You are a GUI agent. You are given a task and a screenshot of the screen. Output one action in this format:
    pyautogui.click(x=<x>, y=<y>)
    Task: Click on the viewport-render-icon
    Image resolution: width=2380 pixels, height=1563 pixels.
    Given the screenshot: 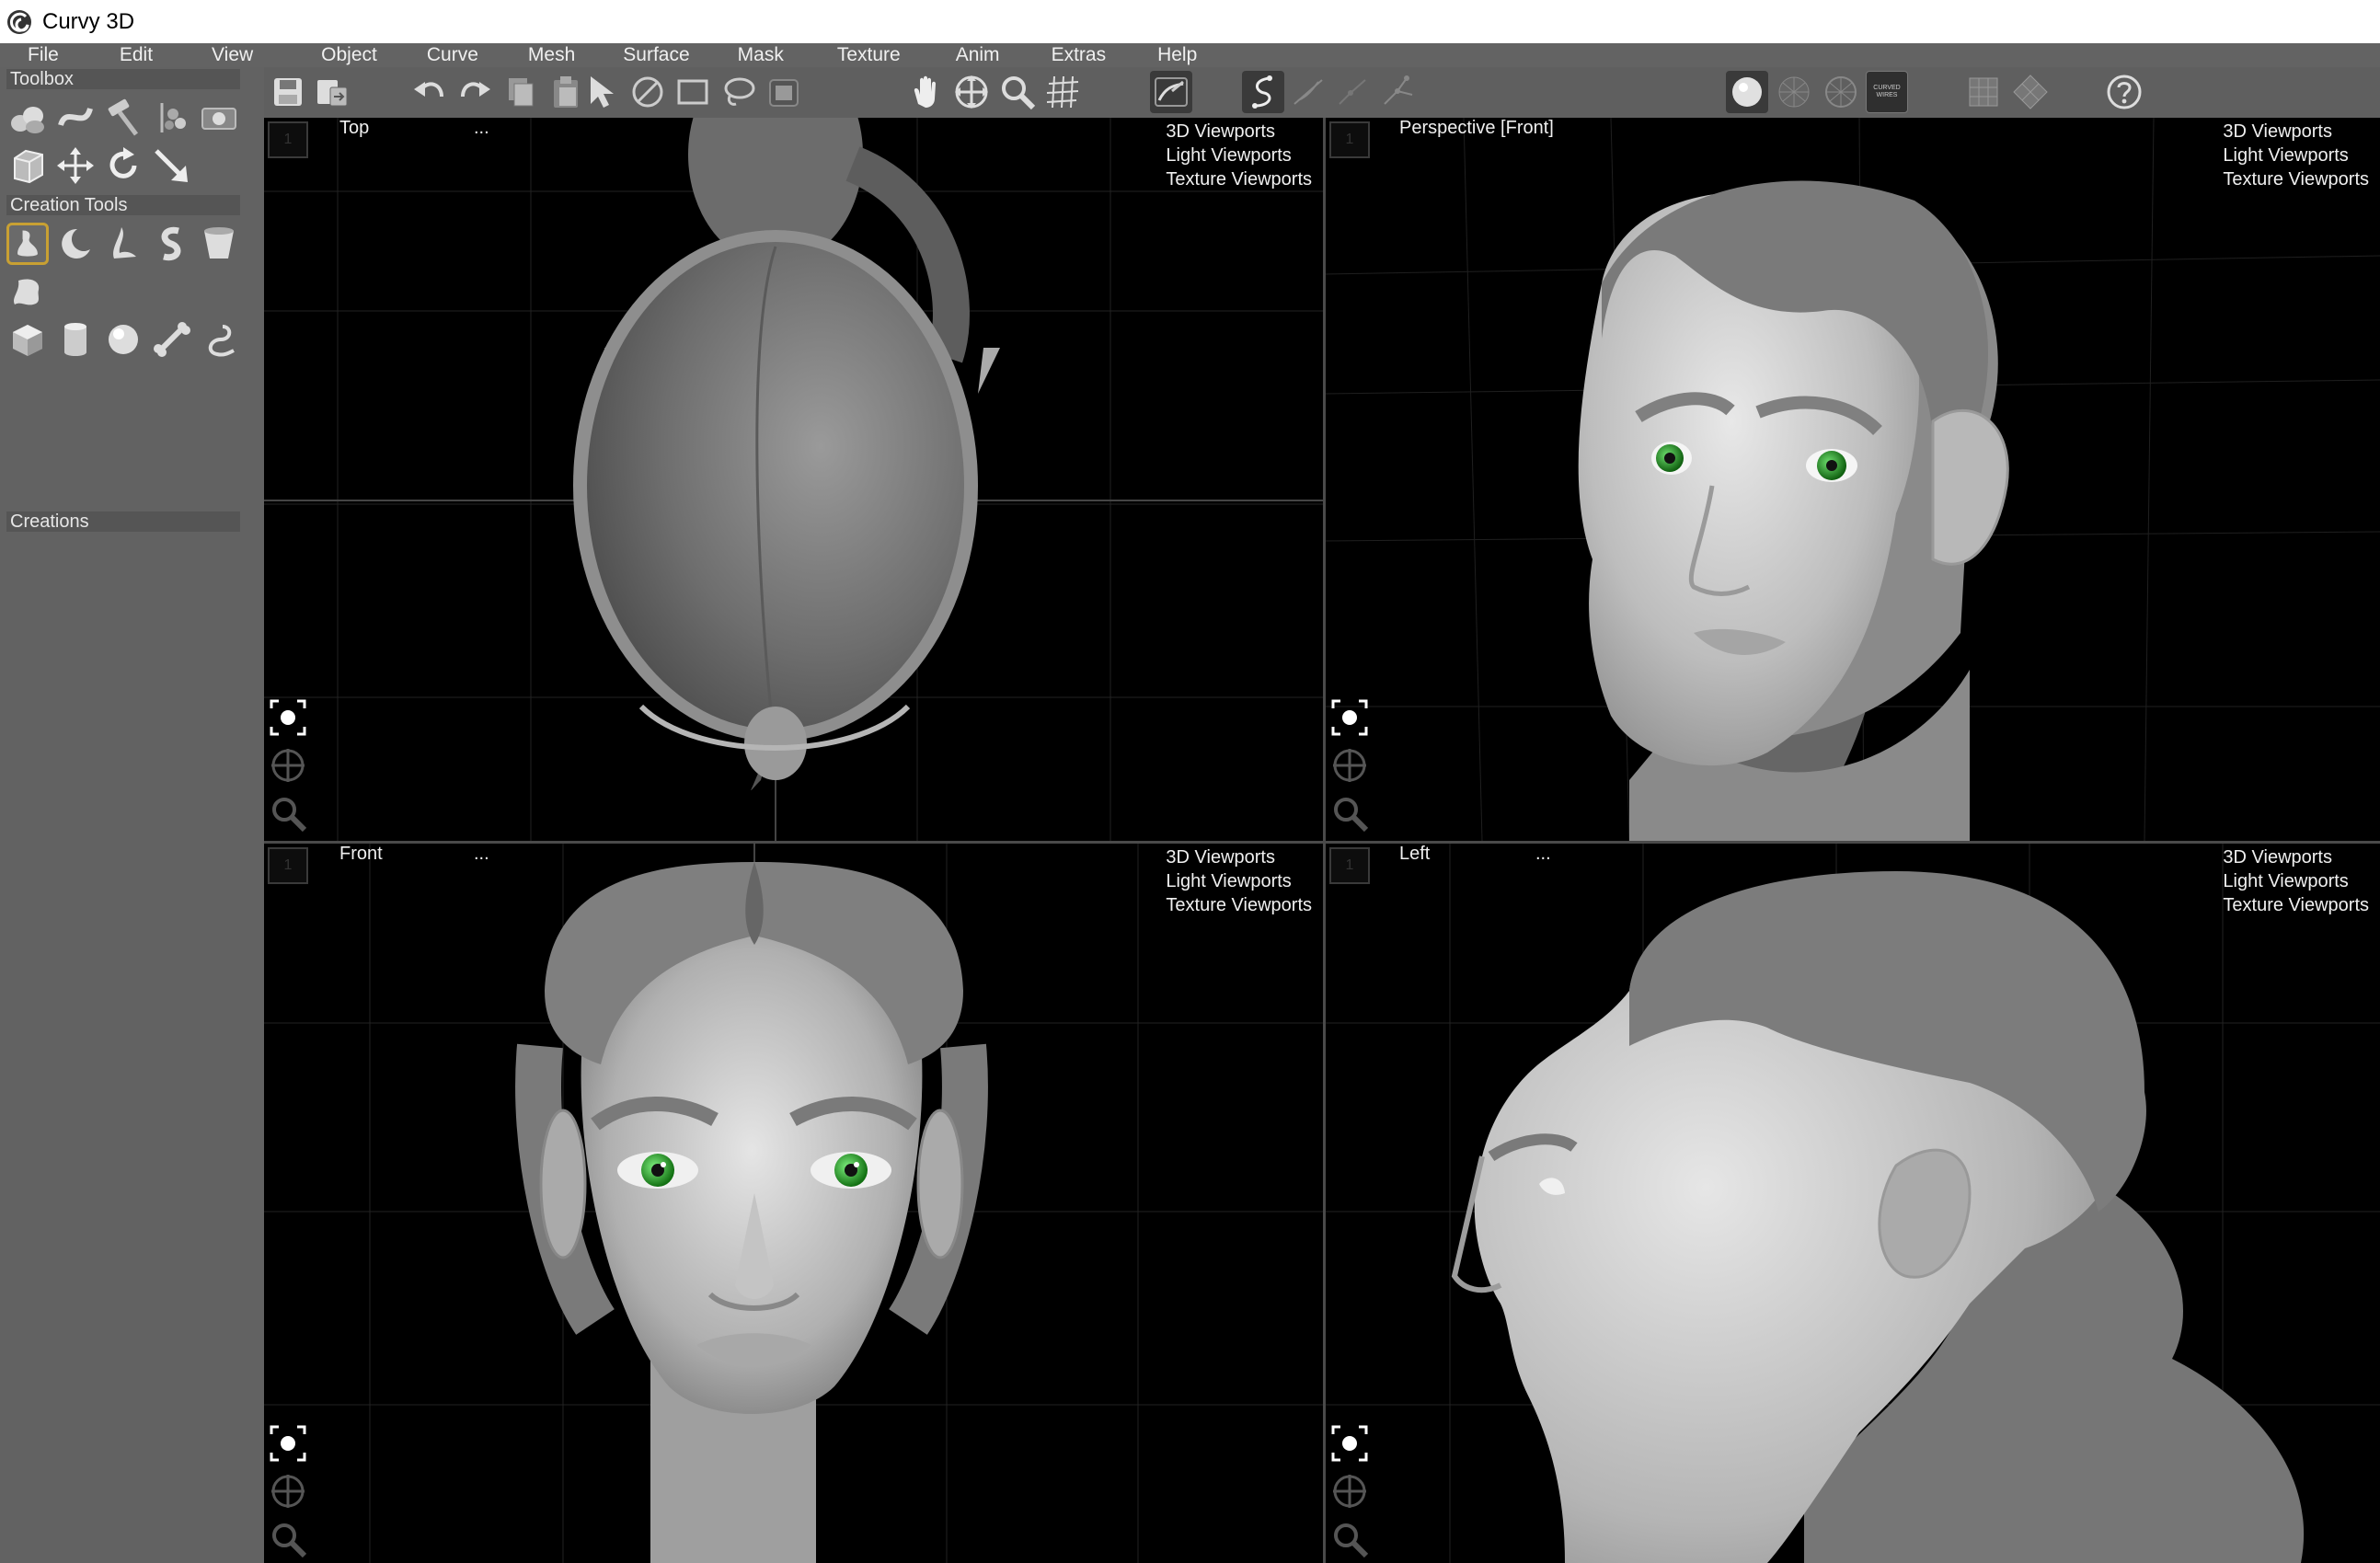 What is the action you would take?
    pyautogui.click(x=219, y=118)
    